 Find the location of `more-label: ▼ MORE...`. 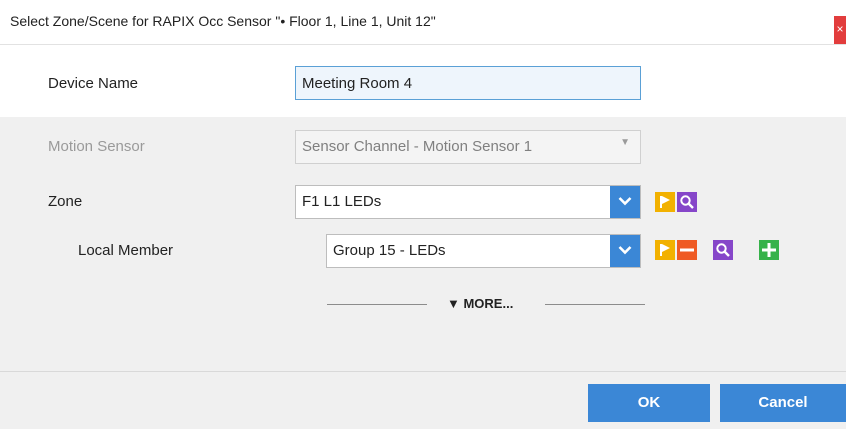

more-label: ▼ MORE... is located at coordinates (480, 303).